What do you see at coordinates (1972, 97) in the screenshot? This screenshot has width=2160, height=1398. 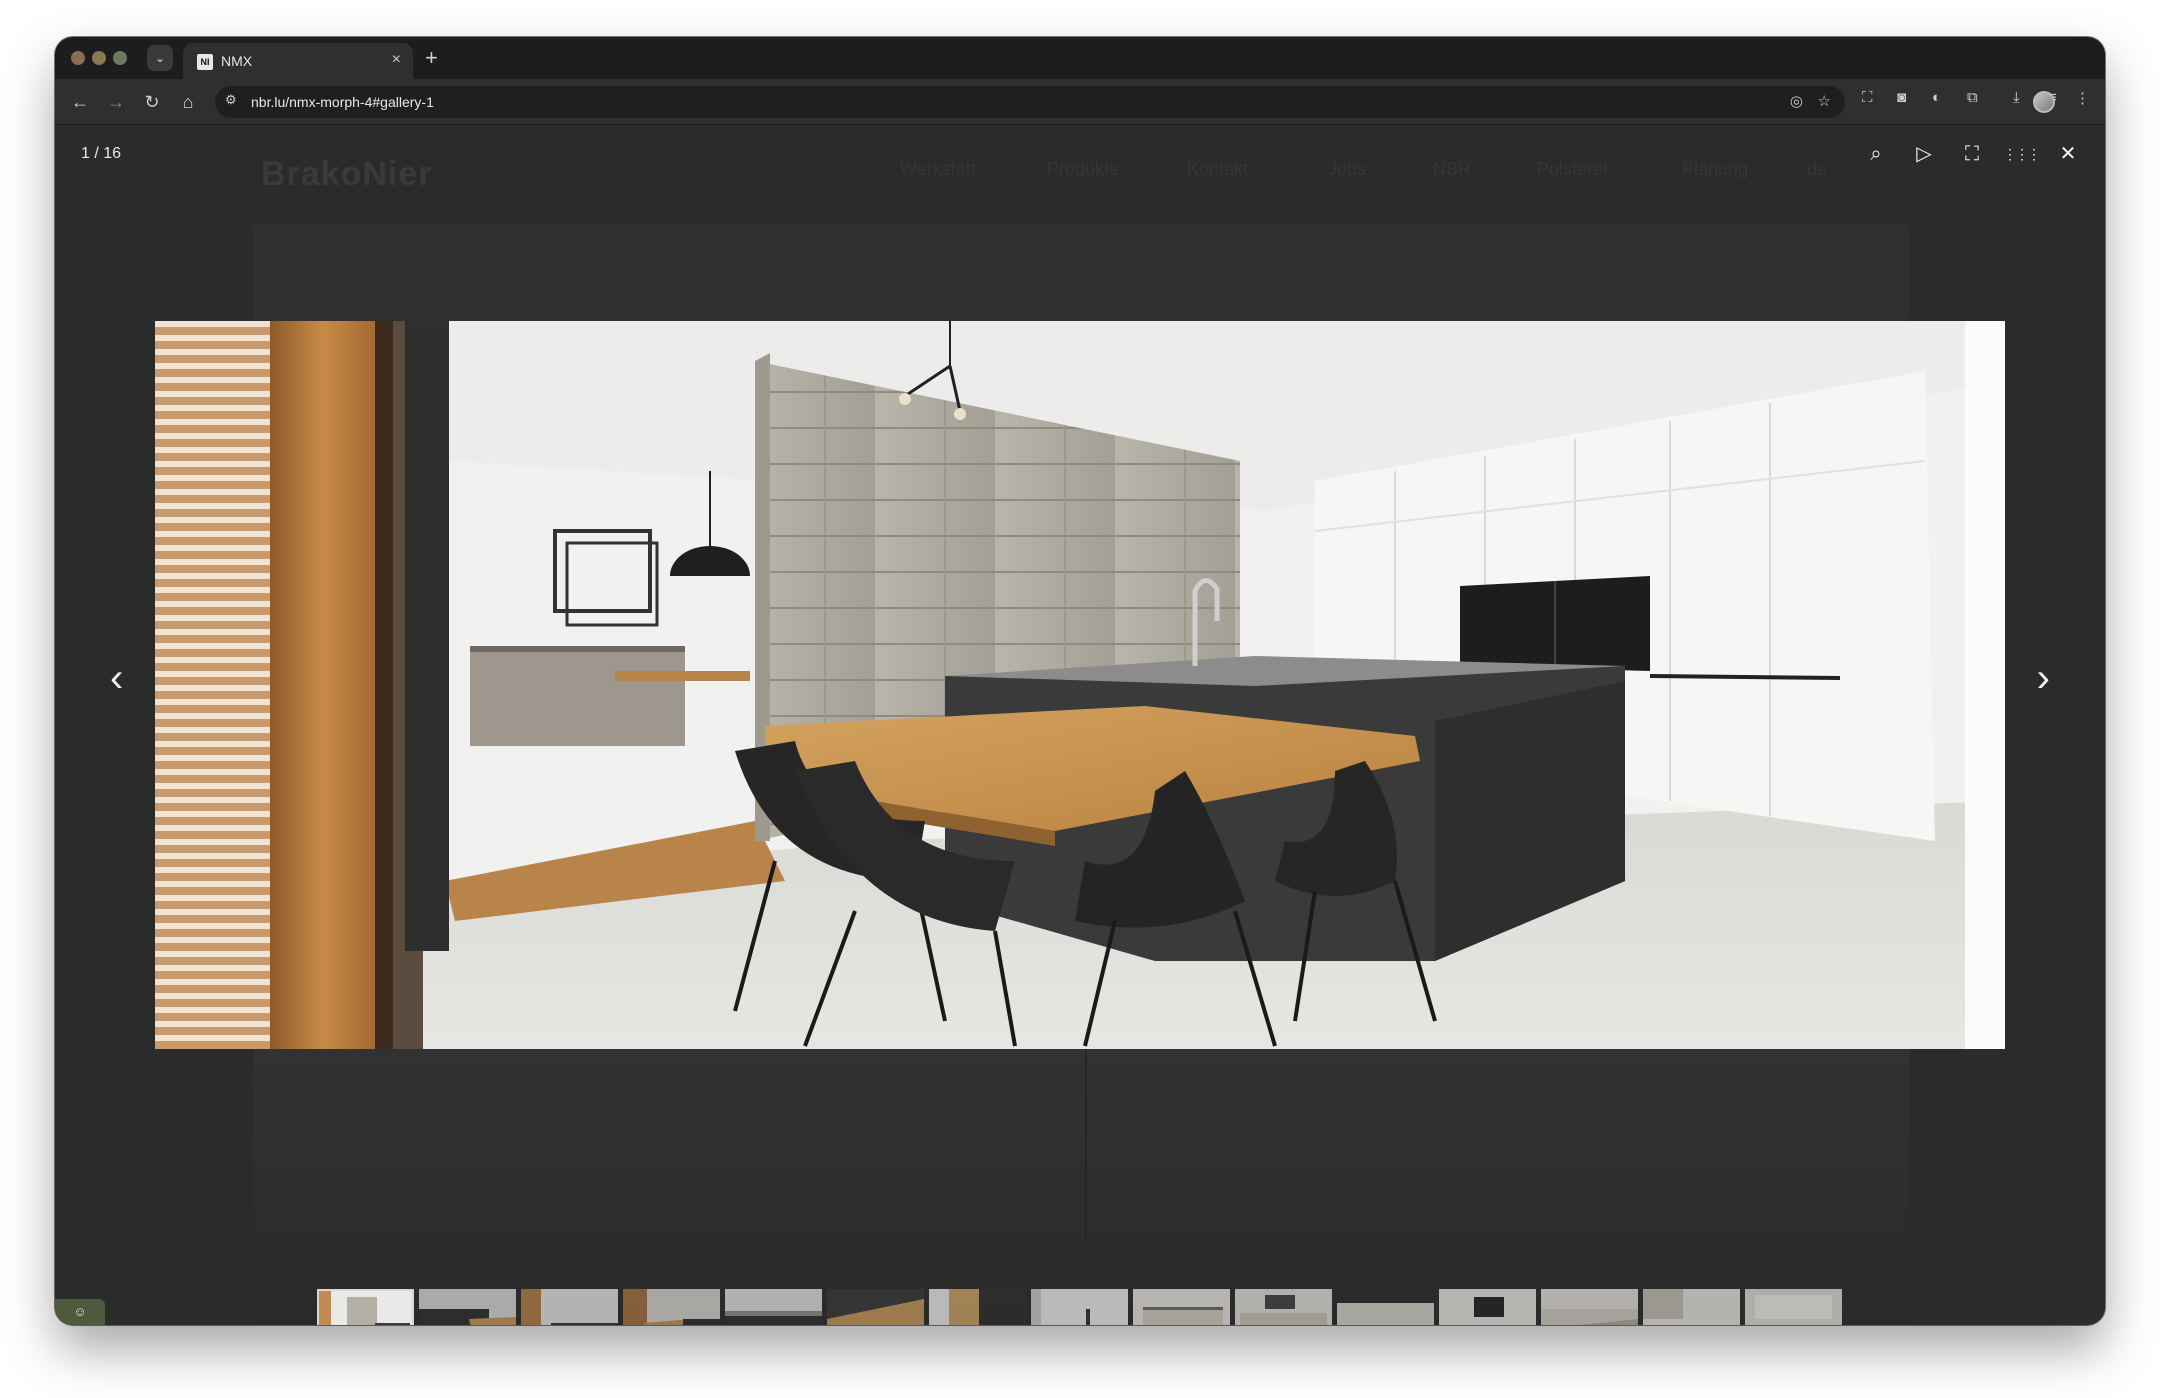 I see `extensions-icon: ⧉` at bounding box center [1972, 97].